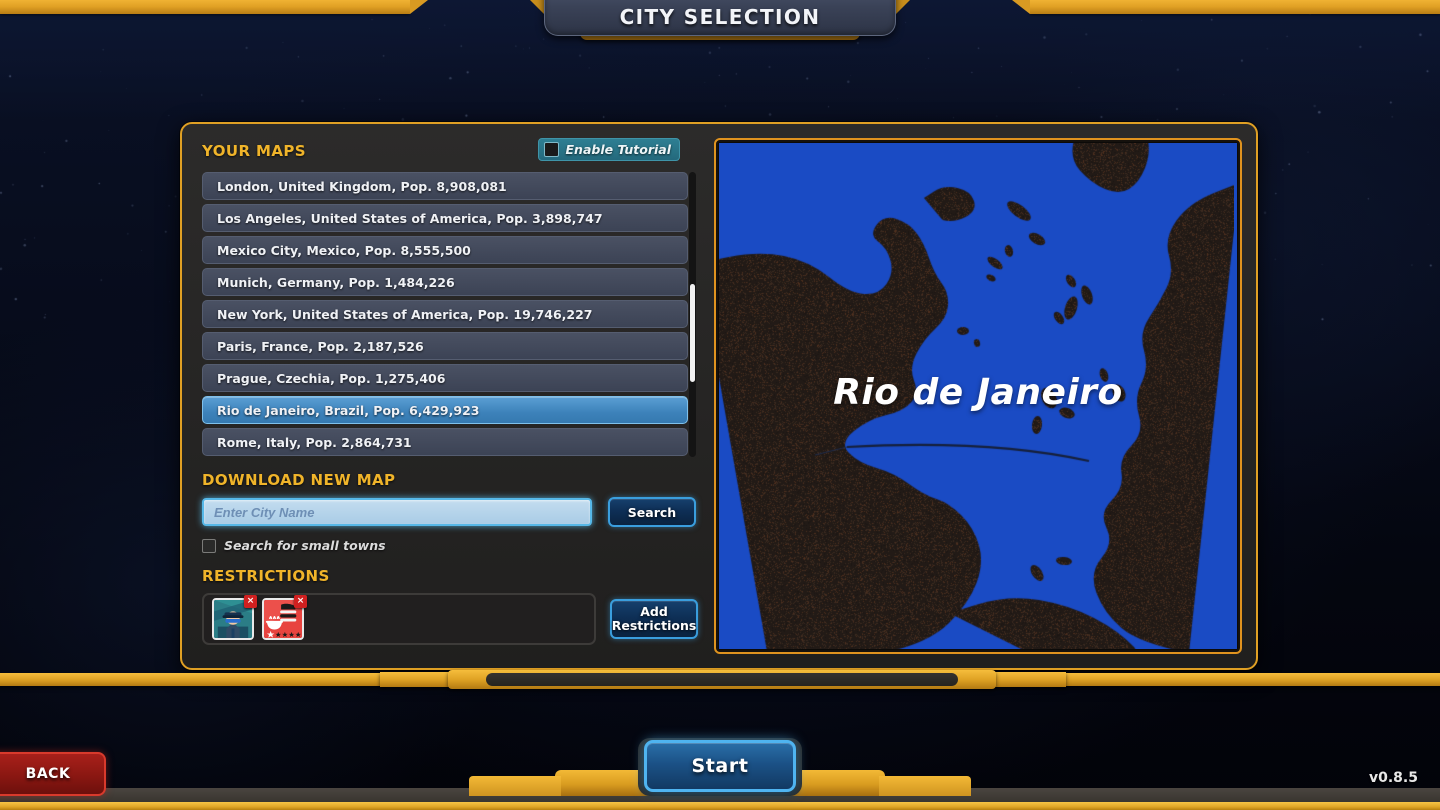  I want to click on decorative-gold-ledge, so click(720, 679).